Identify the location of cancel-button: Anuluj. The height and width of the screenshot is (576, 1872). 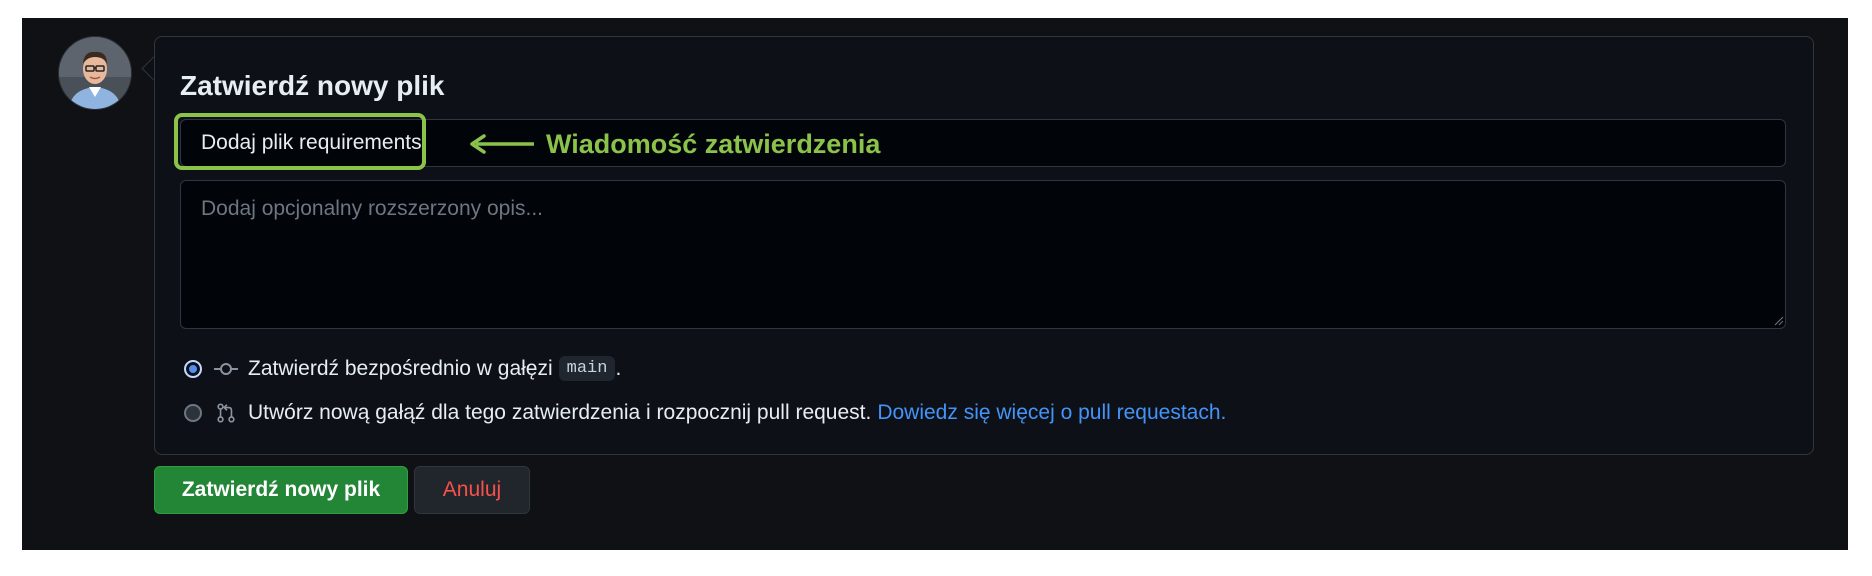
(472, 490).